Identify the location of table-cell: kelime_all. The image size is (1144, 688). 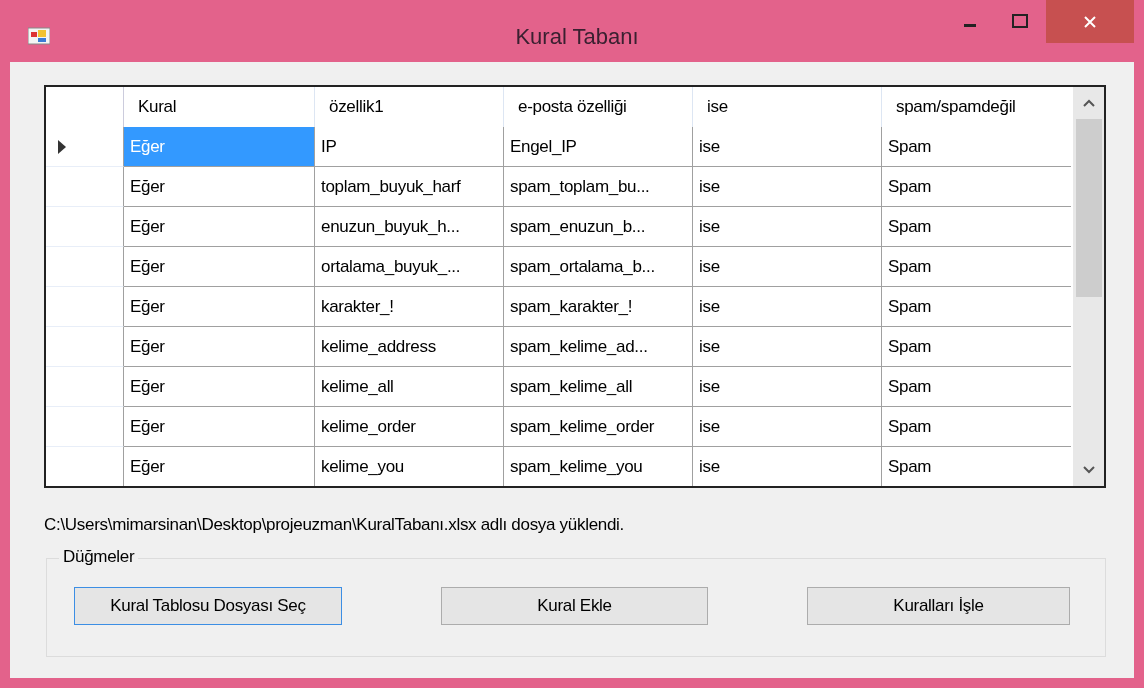
(409, 387).